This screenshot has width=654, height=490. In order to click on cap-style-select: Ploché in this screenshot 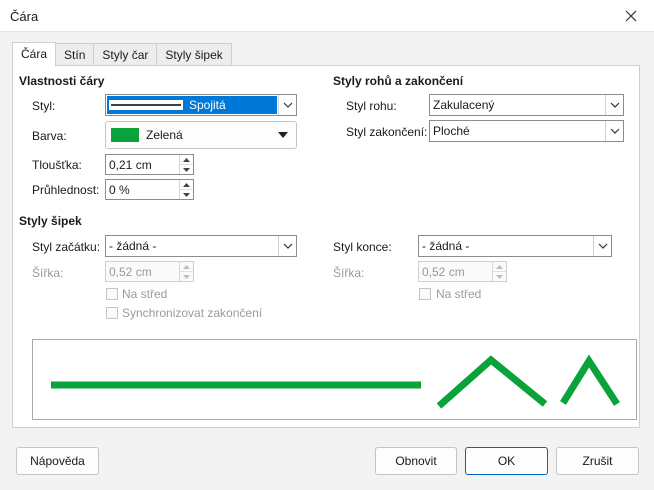, I will do `click(526, 131)`.